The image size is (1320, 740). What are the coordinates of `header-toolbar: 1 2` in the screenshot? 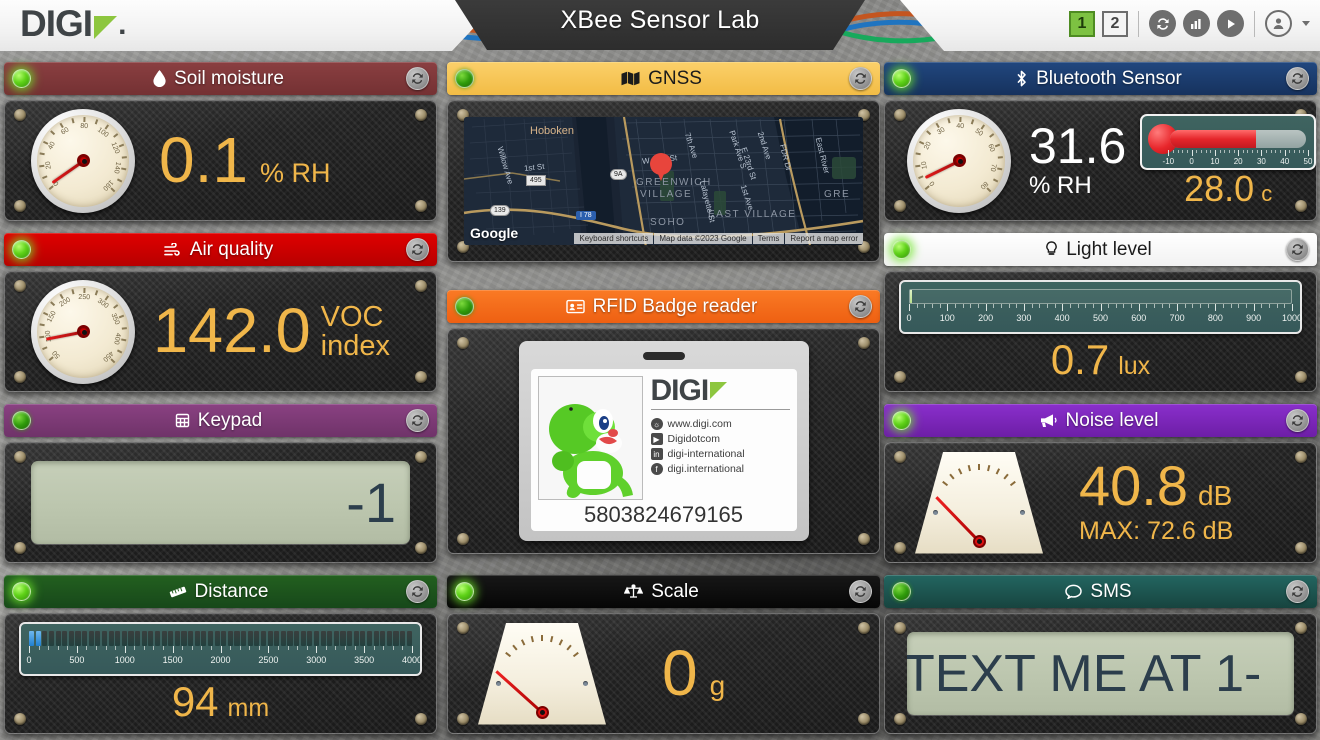 It's located at (1189, 23).